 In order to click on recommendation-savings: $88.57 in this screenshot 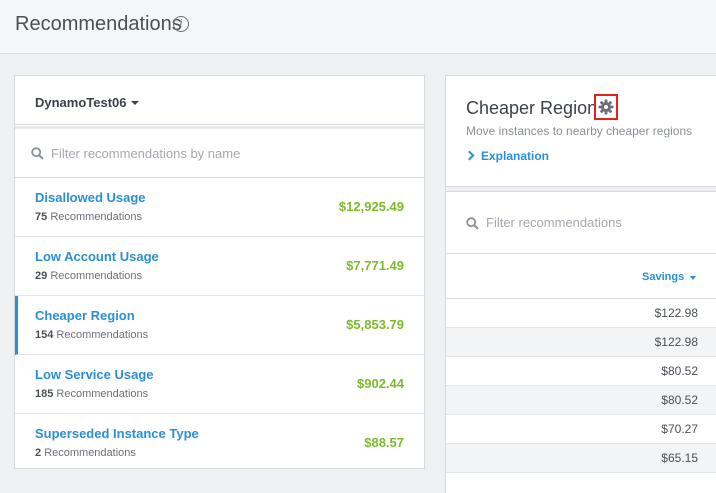, I will do `click(384, 442)`.